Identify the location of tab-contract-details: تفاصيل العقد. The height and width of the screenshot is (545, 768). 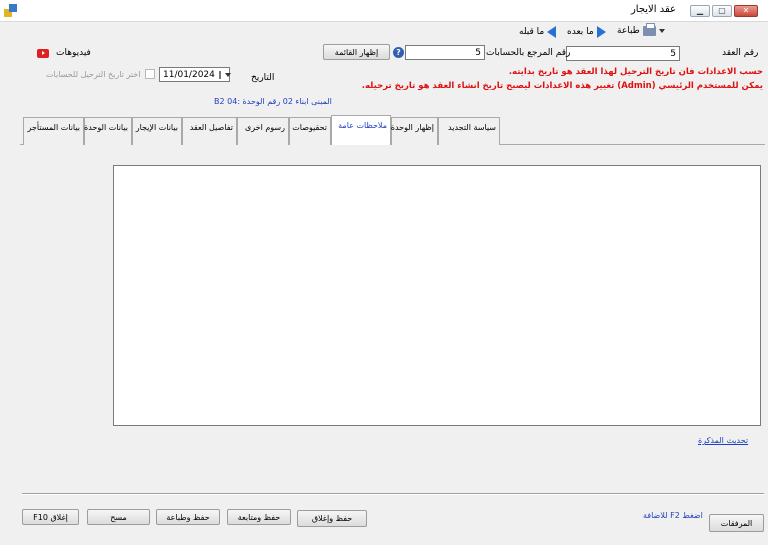
(209, 131).